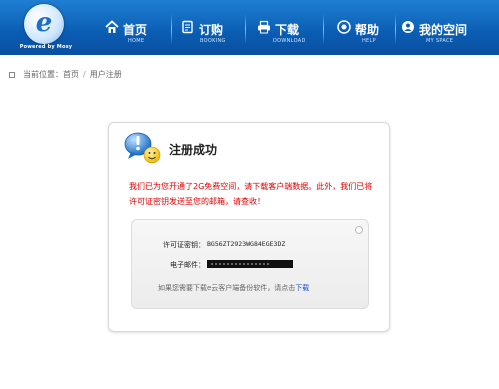 The width and height of the screenshot is (499, 389). Describe the element at coordinates (136, 41) in the screenshot. I see `nav-sub-home: HOME` at that location.